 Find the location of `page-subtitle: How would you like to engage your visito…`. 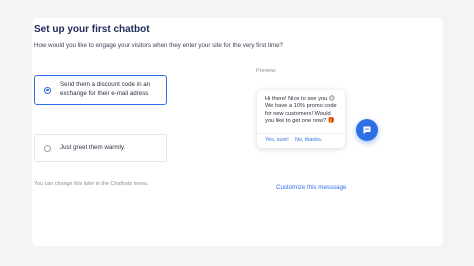

page-subtitle: How would you like to engage your visito… is located at coordinates (158, 45).